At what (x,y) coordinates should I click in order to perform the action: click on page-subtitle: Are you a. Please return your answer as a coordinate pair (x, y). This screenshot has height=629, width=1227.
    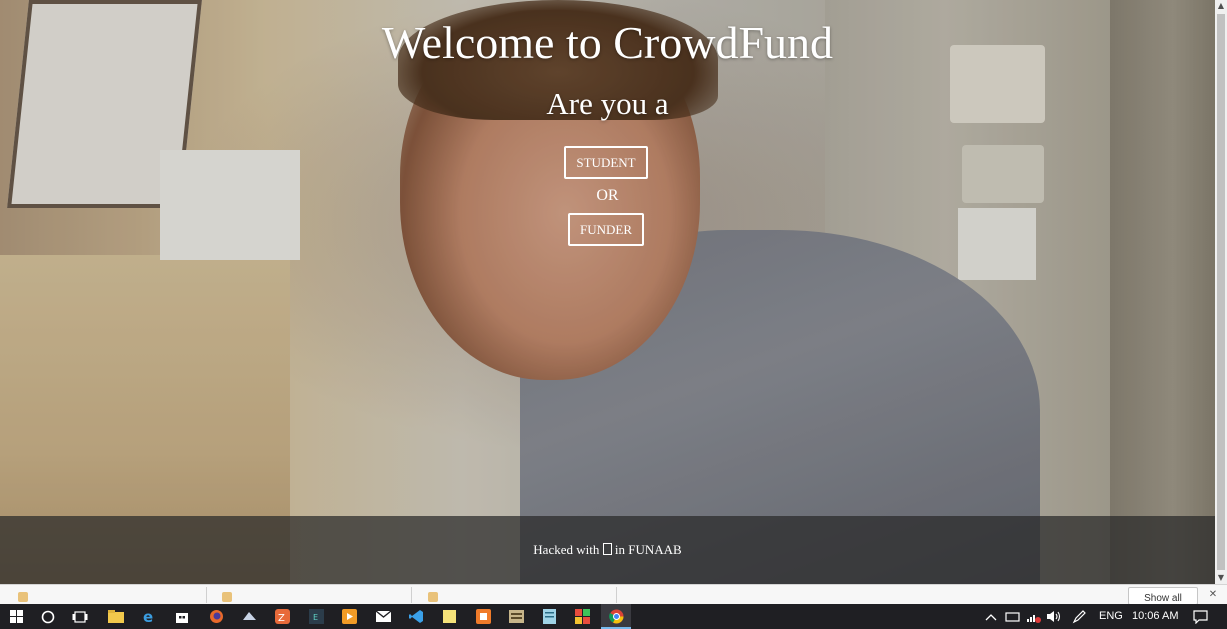
    Looking at the image, I should click on (607, 103).